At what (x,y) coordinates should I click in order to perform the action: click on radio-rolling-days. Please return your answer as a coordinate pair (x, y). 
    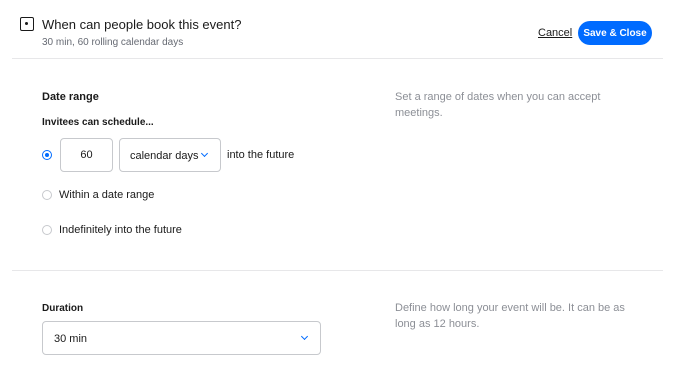
    Looking at the image, I should click on (47, 155).